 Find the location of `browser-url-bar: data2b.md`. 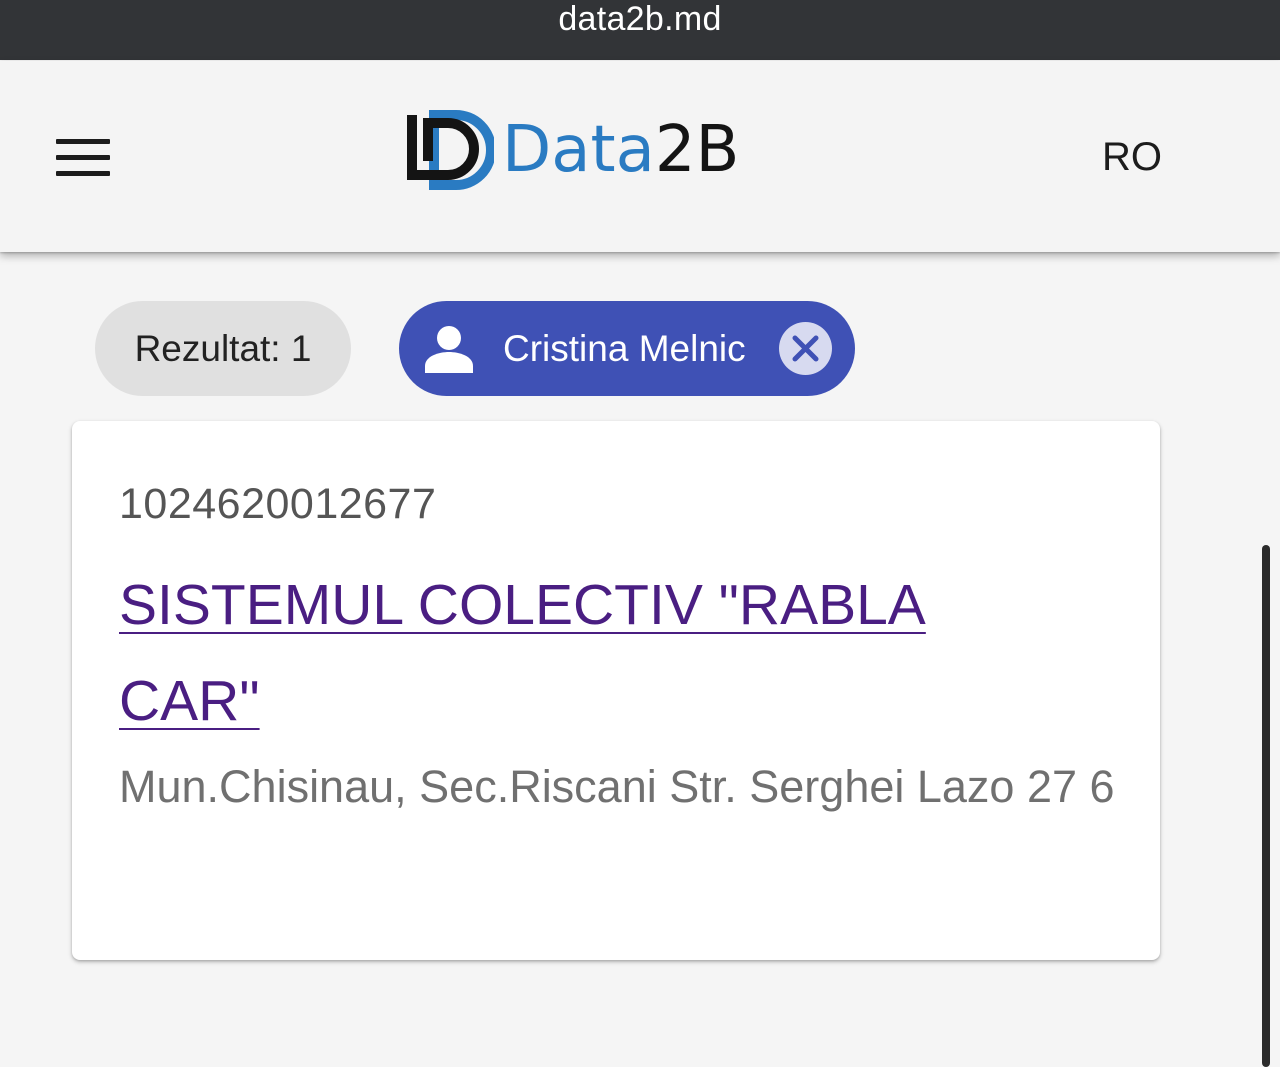

browser-url-bar: data2b.md is located at coordinates (640, 30).